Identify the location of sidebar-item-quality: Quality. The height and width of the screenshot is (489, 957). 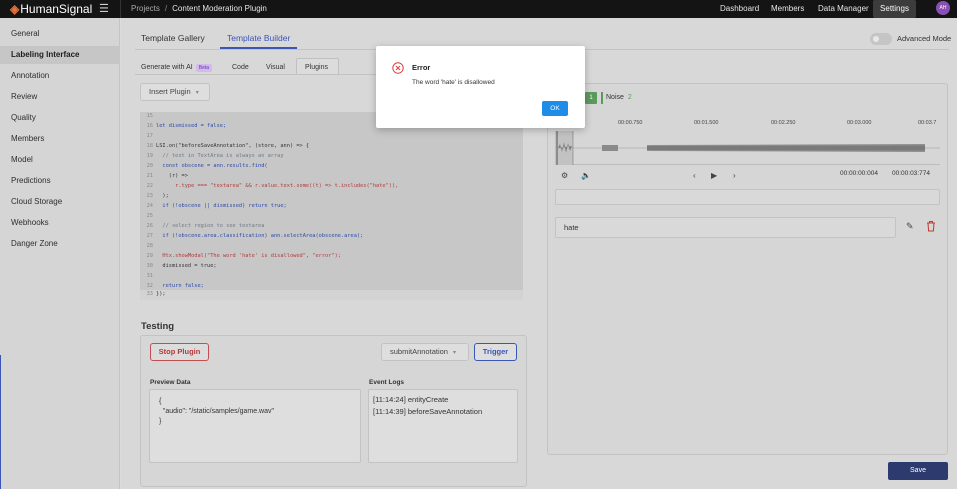
(60, 118).